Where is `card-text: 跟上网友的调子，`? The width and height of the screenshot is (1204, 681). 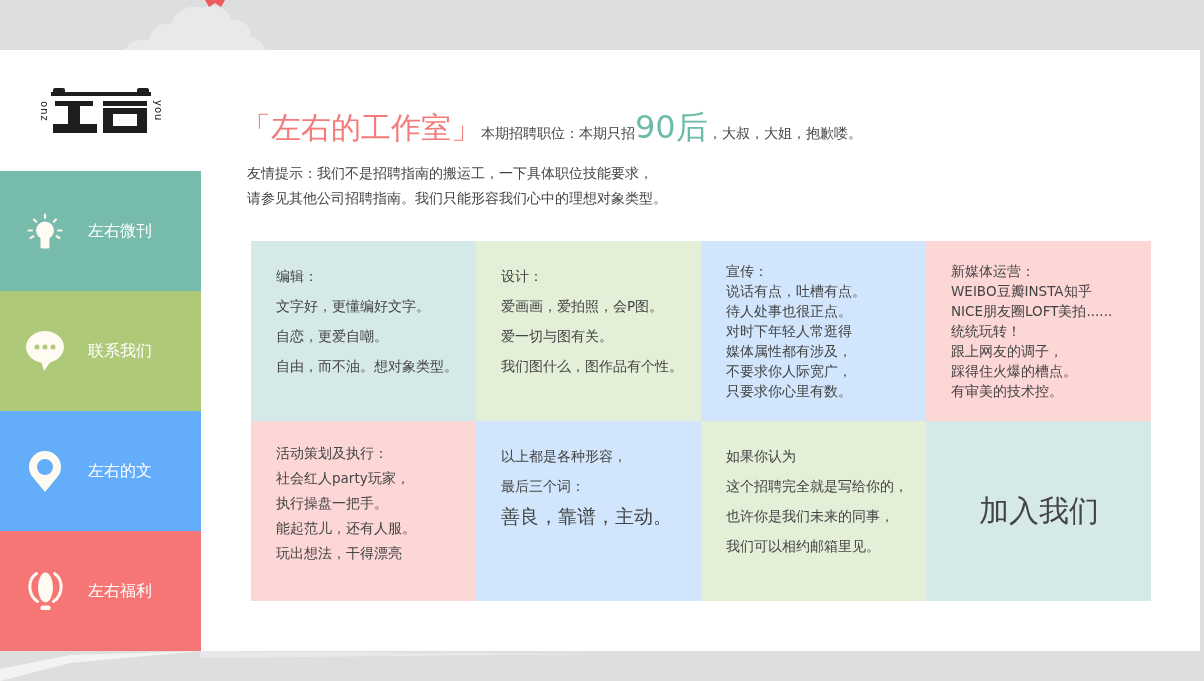
card-text: 跟上网友的调子， is located at coordinates (1007, 351).